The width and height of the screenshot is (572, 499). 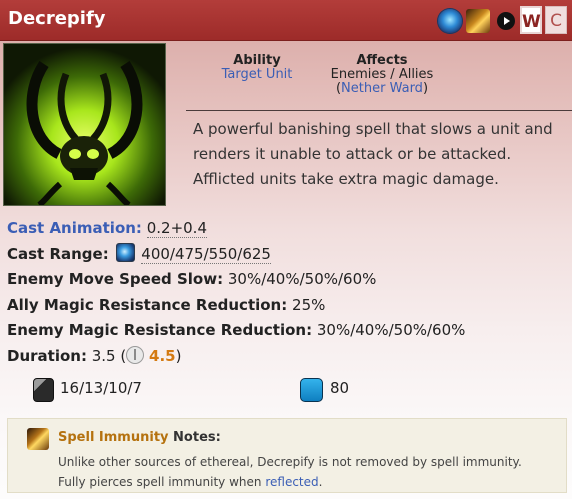 I want to click on duration-talent-value: 4.5, so click(x=162, y=355).